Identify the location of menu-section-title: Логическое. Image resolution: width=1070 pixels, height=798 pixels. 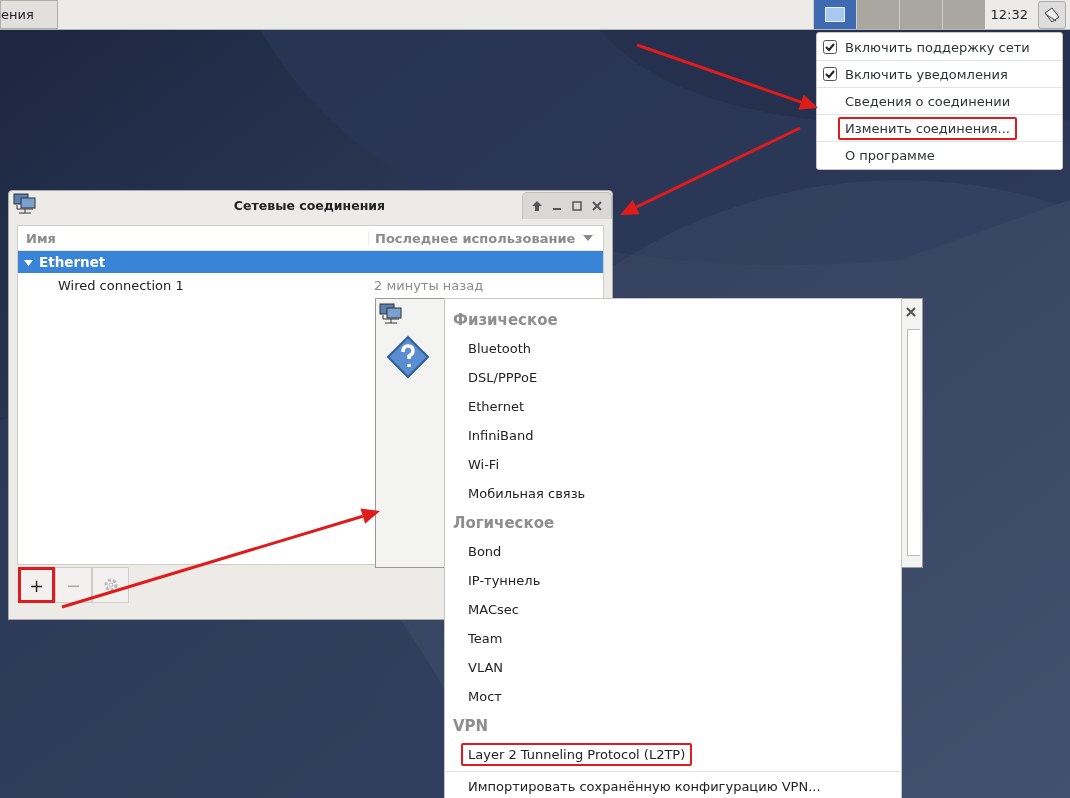
(504, 522).